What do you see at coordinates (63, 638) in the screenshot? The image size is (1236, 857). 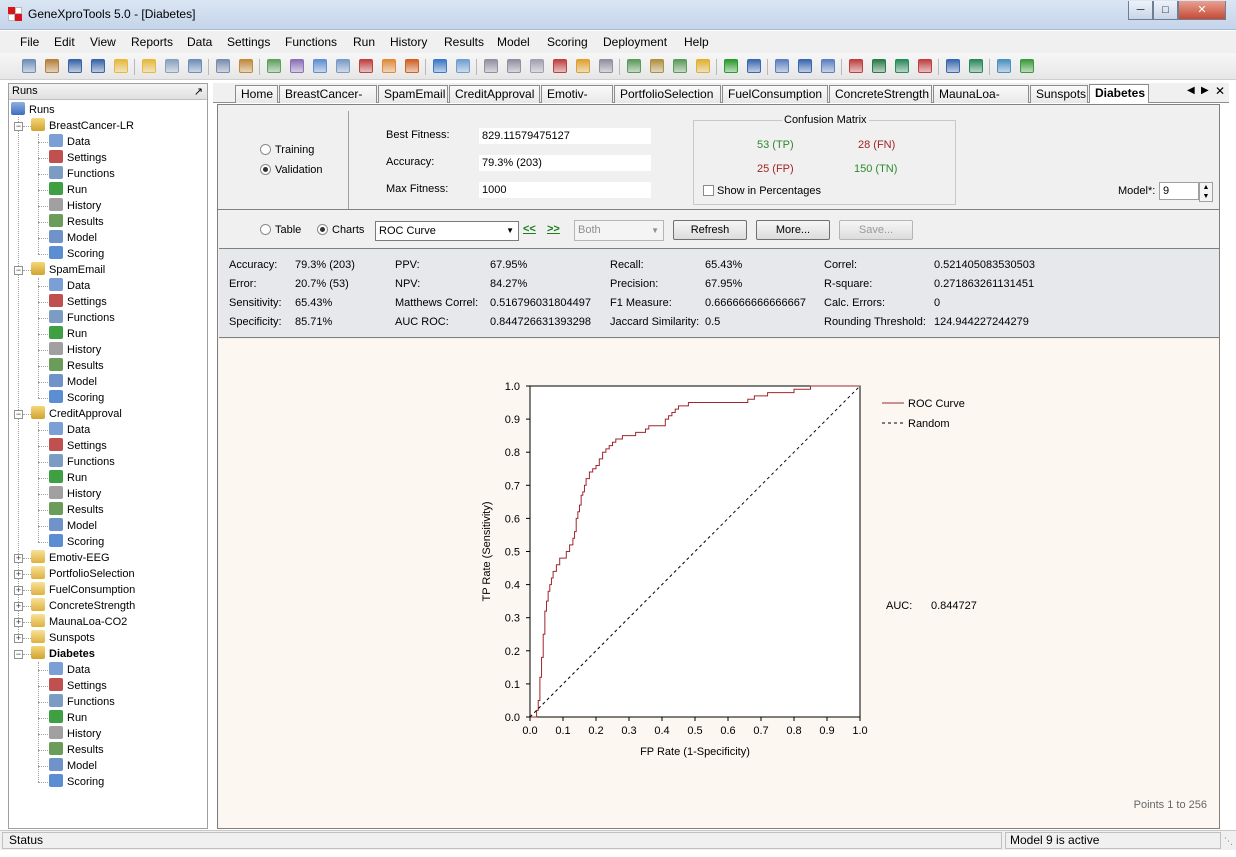 I see `tree-run-sunspots: Sunspots` at bounding box center [63, 638].